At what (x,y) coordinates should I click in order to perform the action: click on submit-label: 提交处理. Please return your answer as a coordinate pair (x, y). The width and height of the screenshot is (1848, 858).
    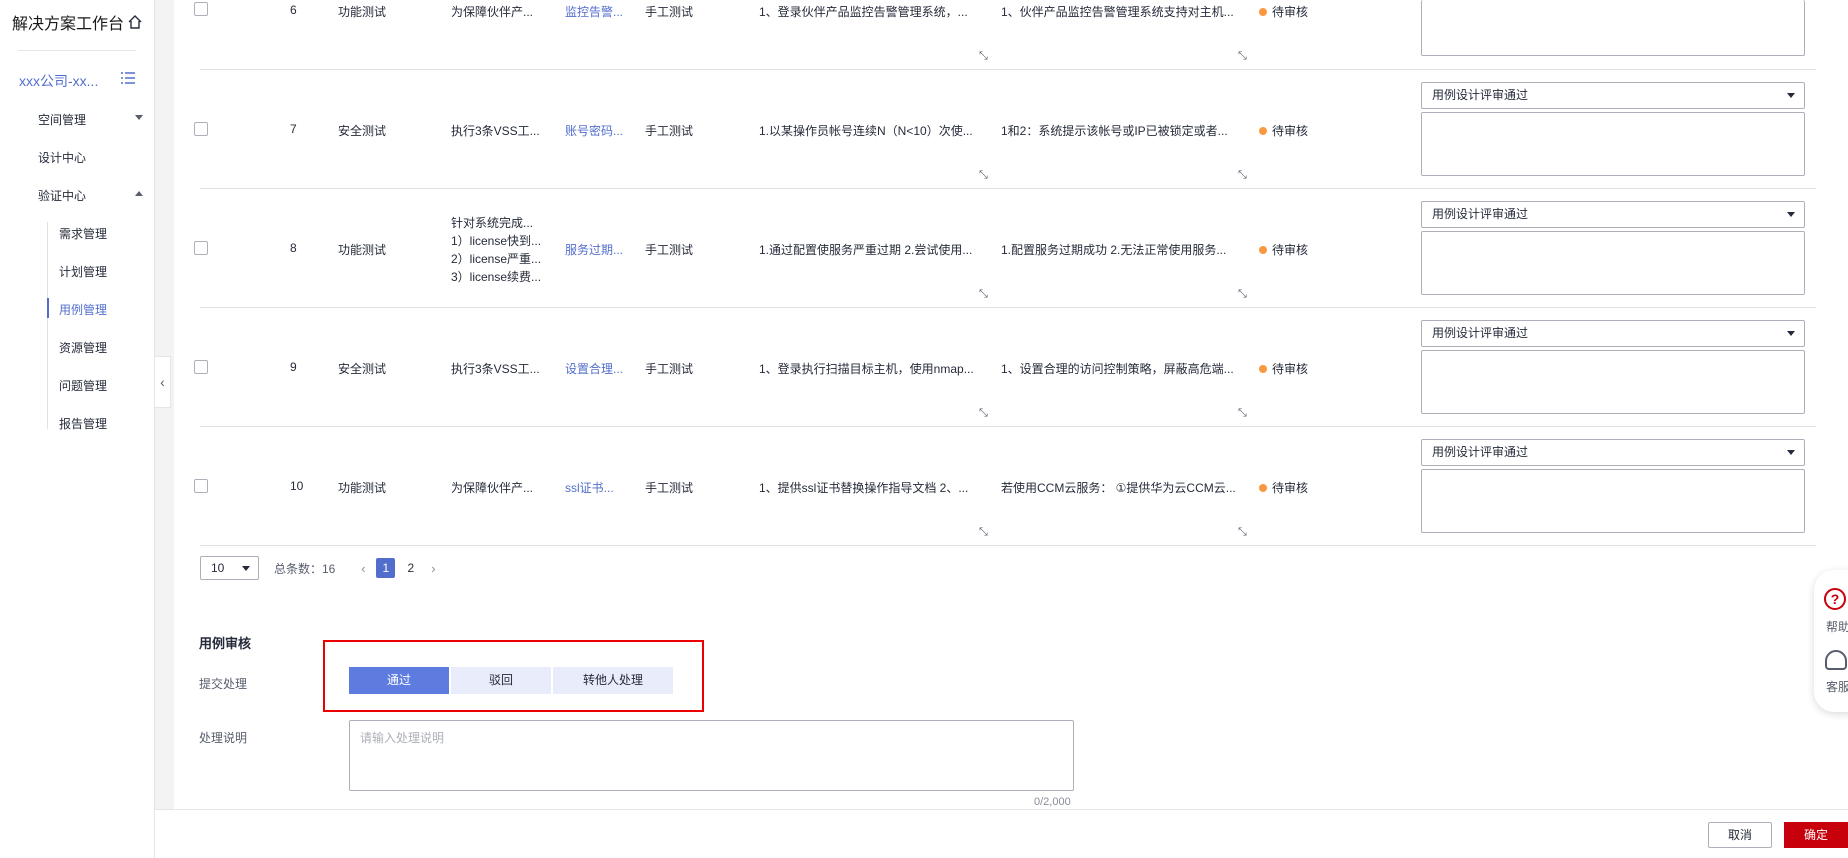
    Looking at the image, I should click on (223, 684).